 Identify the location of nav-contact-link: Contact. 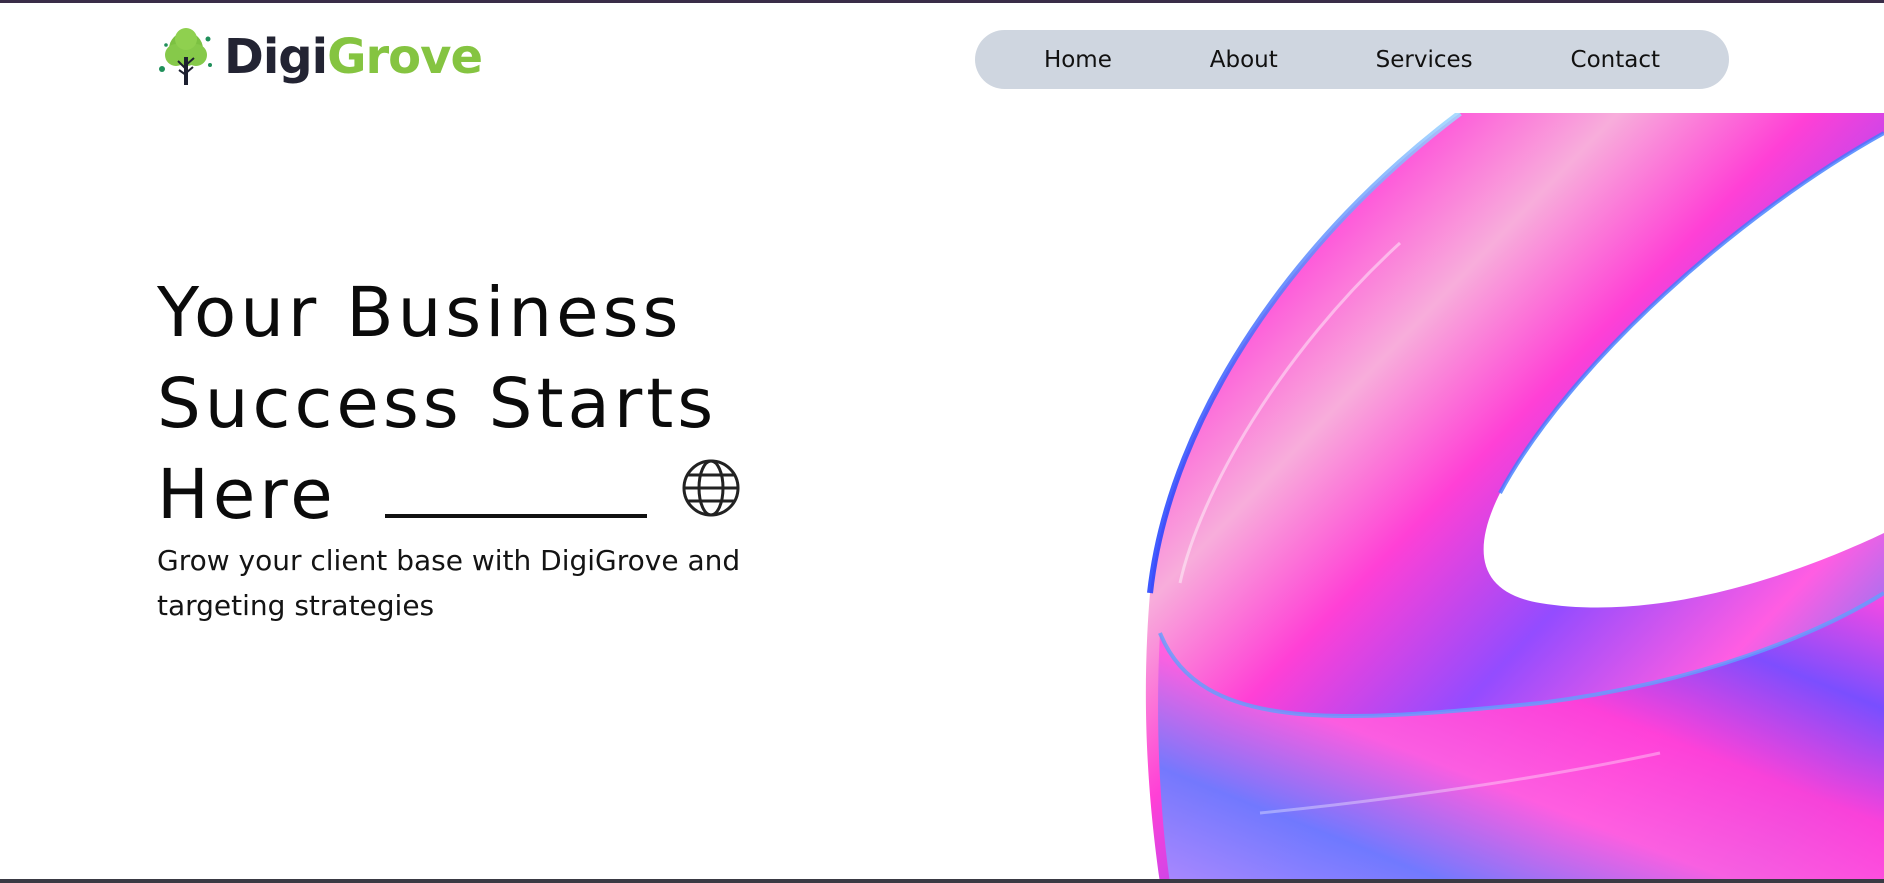
(1615, 60).